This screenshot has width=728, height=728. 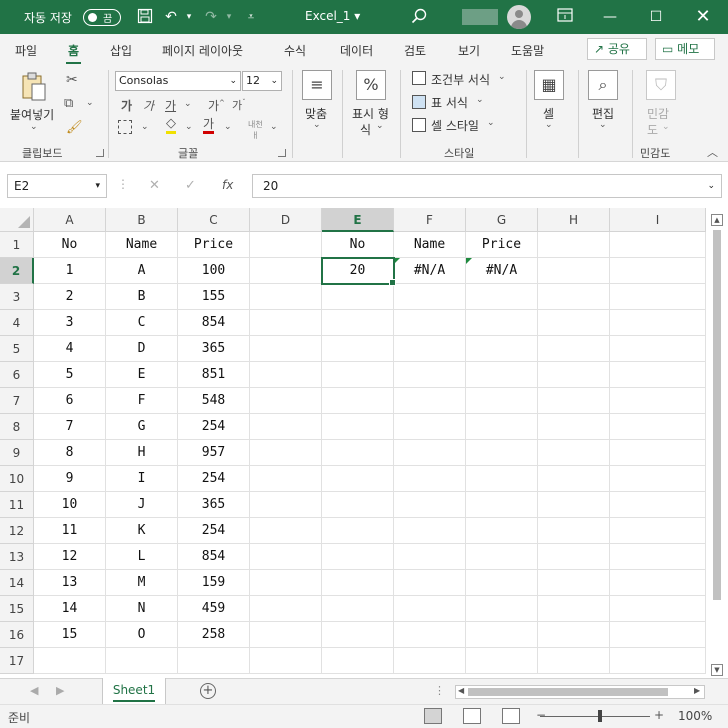 I want to click on cell-f4, so click(x=430, y=323).